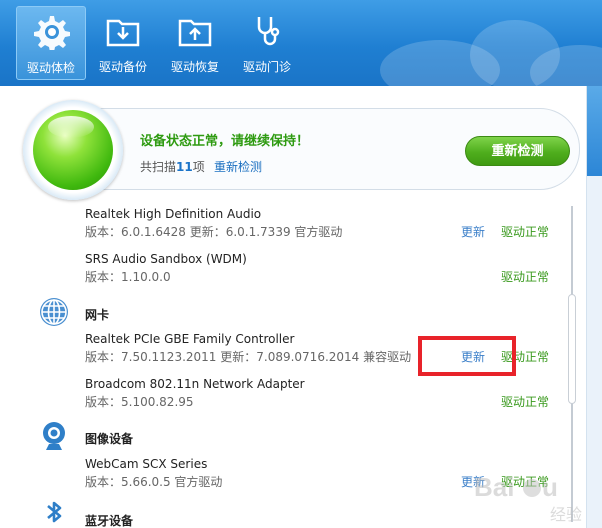 This screenshot has width=602, height=528. I want to click on update-link: 更新, so click(473, 231).